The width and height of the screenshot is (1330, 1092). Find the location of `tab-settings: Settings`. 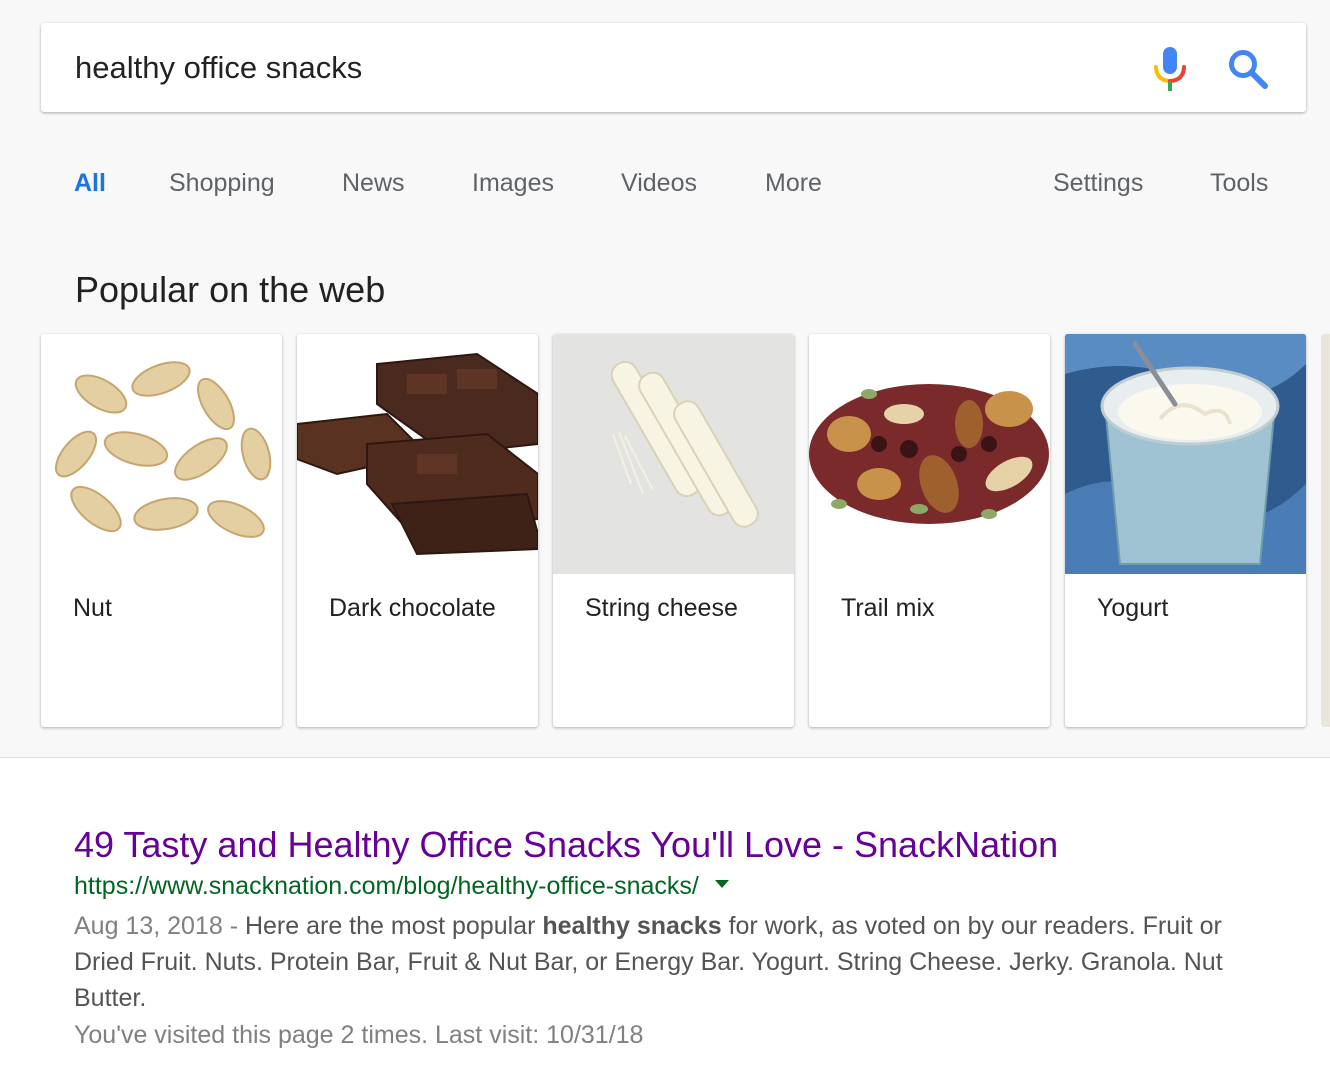

tab-settings: Settings is located at coordinates (1098, 183).